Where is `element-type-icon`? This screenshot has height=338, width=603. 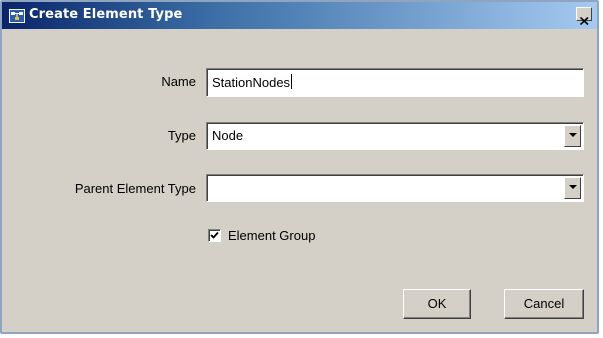
element-type-icon is located at coordinates (17, 15).